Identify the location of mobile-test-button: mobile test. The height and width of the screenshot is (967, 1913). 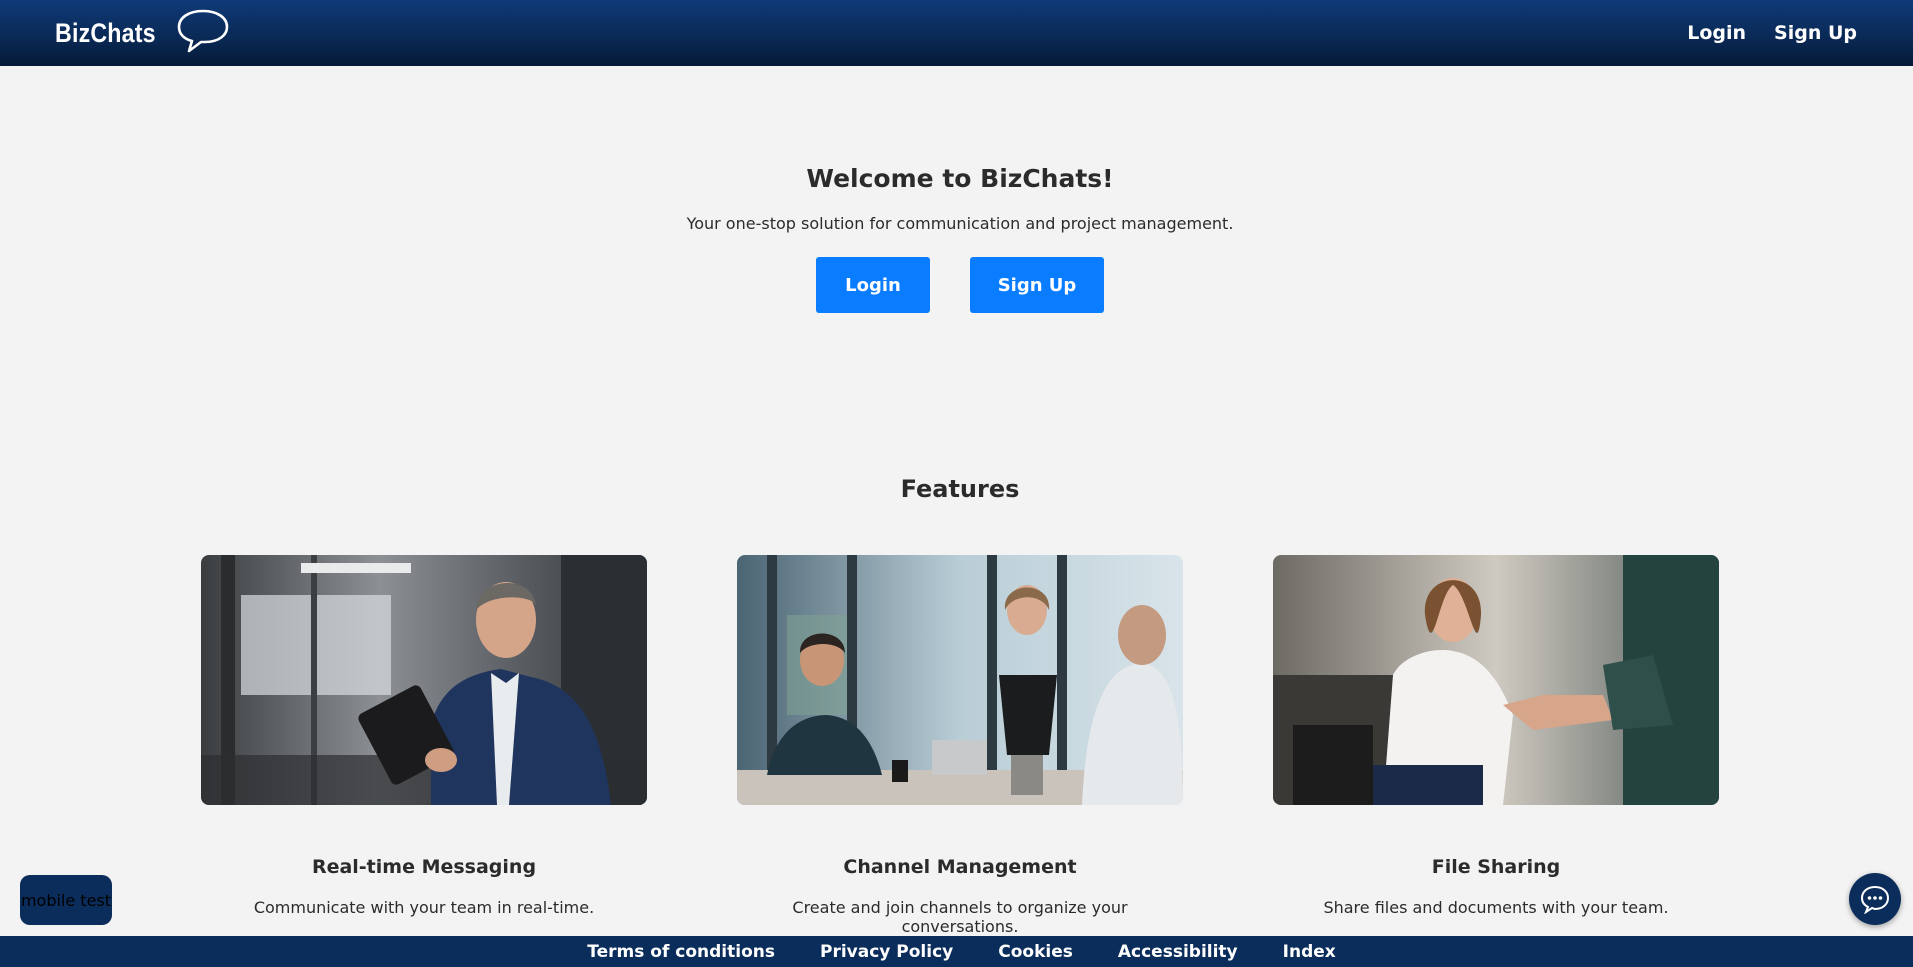
(66, 900).